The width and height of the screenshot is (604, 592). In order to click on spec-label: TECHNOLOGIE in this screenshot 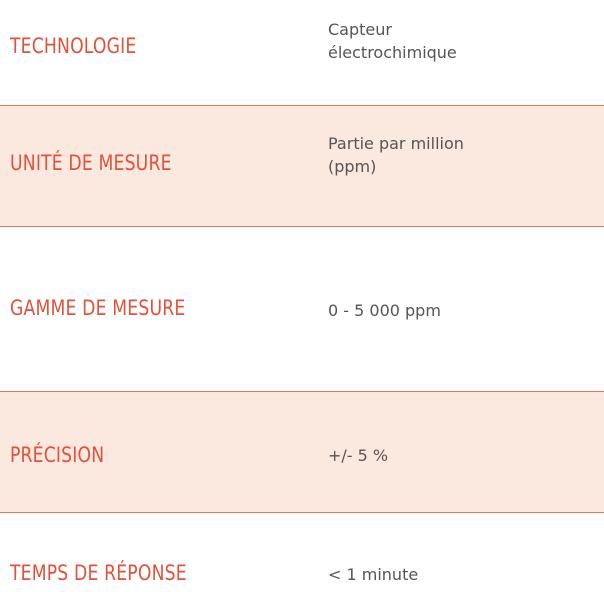, I will do `click(73, 46)`.